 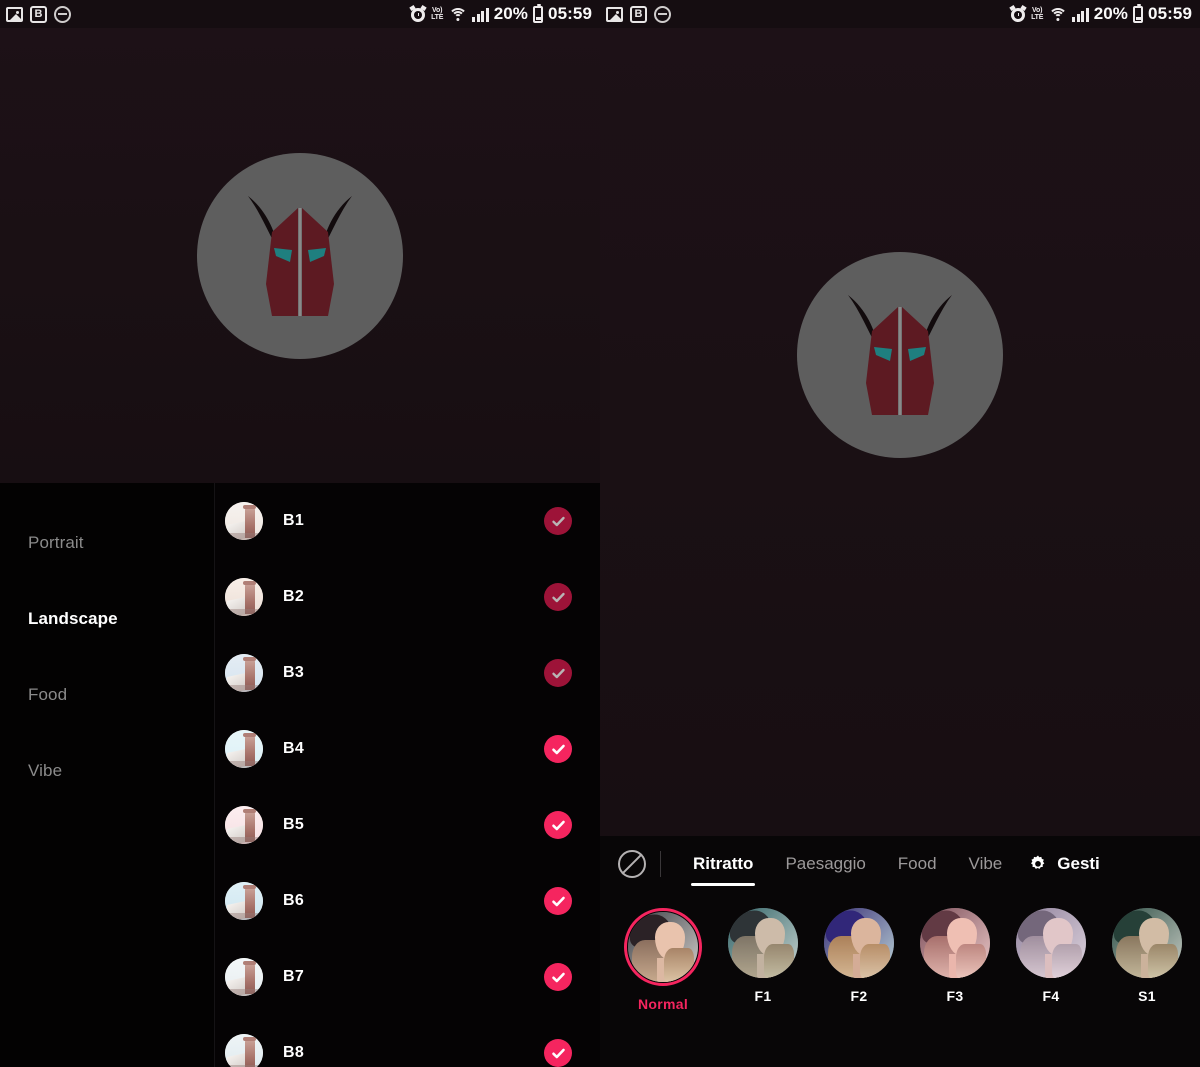 I want to click on list-item-label: B8, so click(x=294, y=1052).